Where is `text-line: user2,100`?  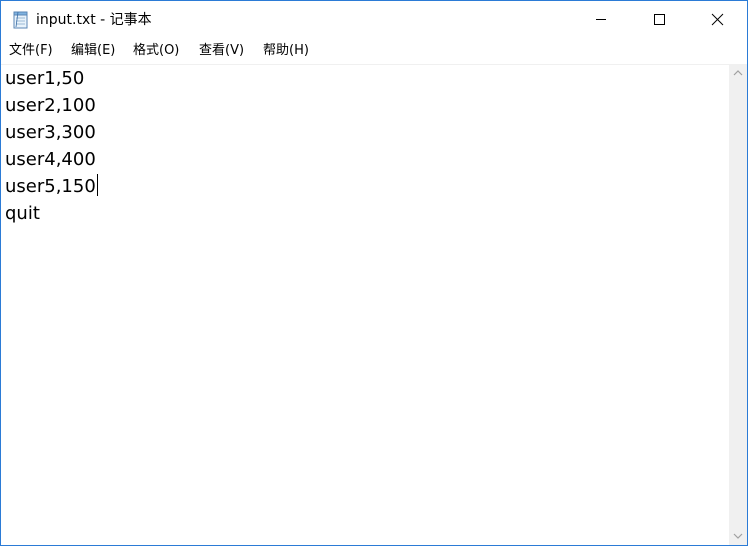 text-line: user2,100 is located at coordinates (50, 105).